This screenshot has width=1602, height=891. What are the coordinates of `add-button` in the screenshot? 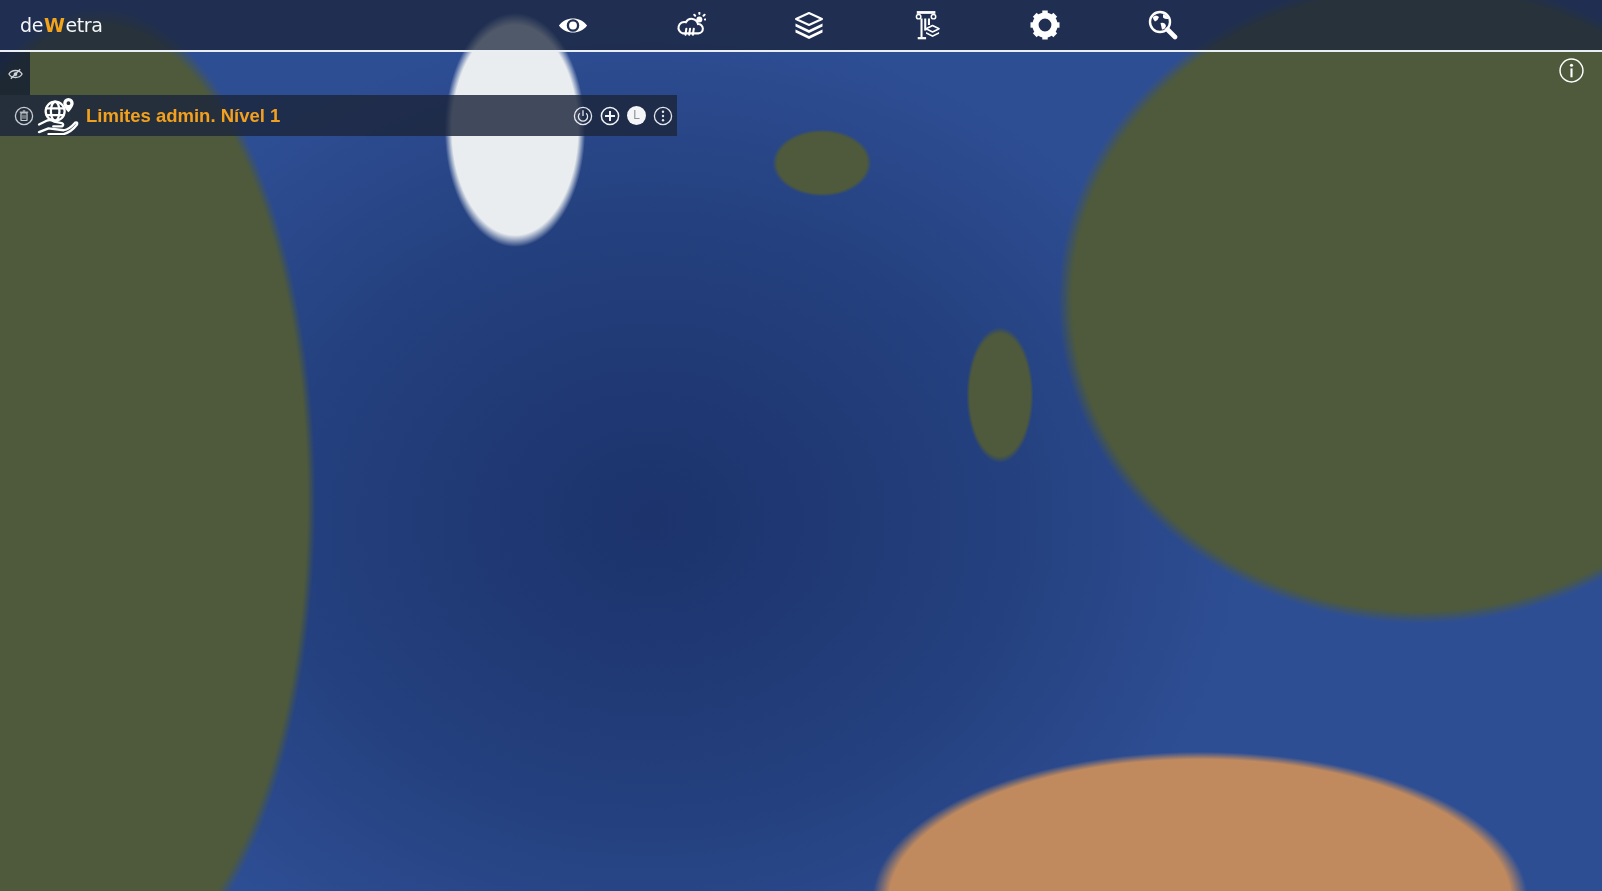 It's located at (610, 115).